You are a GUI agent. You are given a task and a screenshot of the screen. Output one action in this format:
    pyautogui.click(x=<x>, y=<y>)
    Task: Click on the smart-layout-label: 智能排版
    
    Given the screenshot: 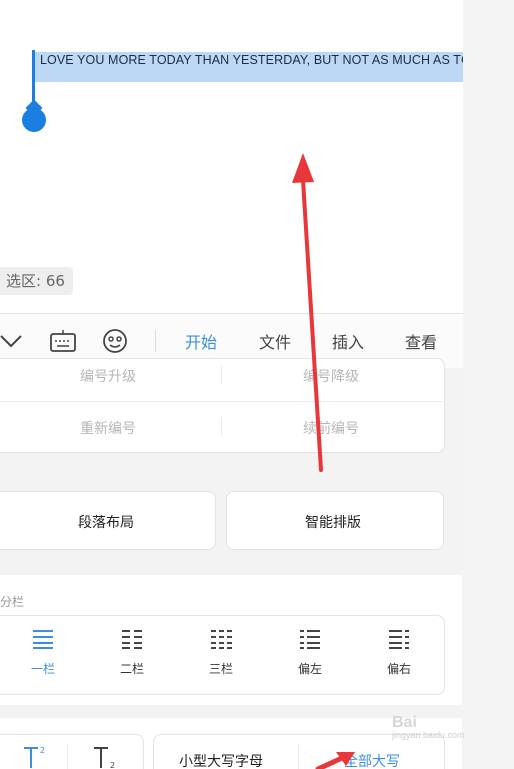 What is the action you would take?
    pyautogui.click(x=333, y=523)
    